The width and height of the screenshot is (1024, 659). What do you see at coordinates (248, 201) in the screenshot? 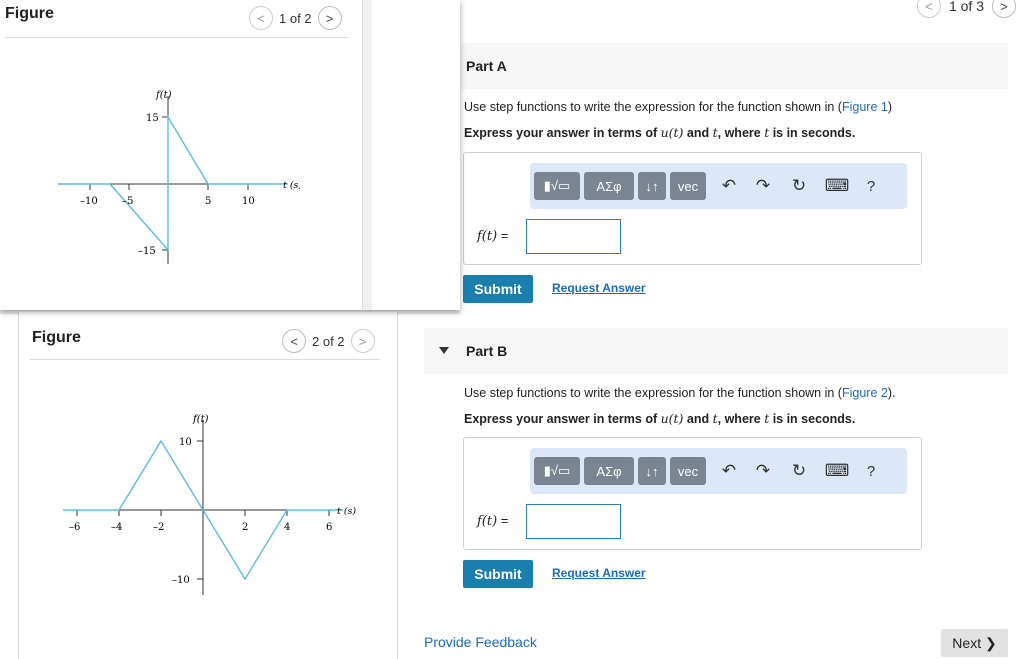
I see `figure-1-x-10: 10` at bounding box center [248, 201].